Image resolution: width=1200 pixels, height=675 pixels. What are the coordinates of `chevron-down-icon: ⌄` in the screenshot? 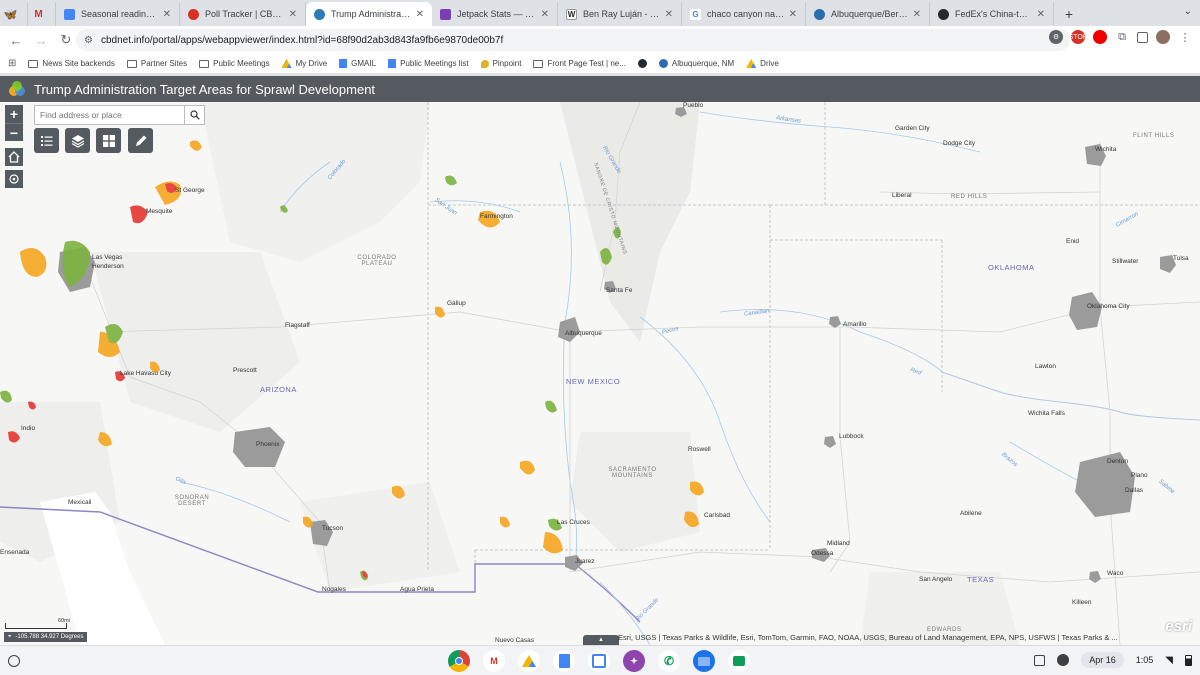 It's located at (1188, 11).